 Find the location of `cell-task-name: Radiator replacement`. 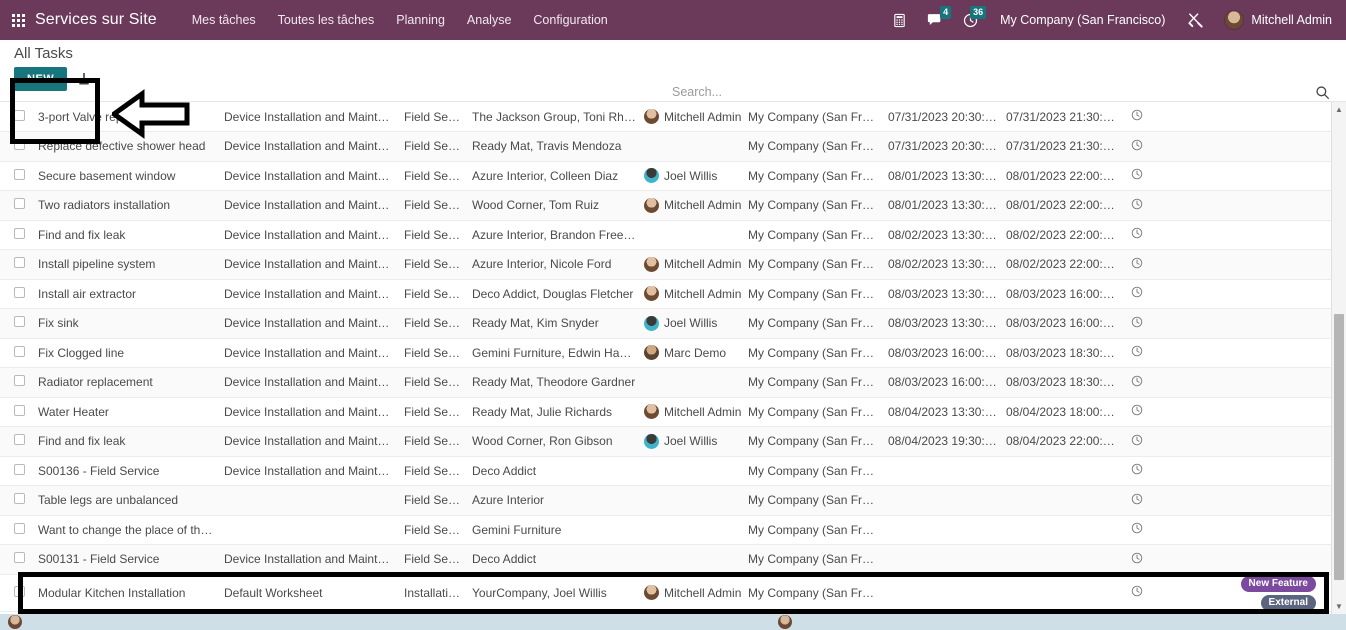

cell-task-name: Radiator replacement is located at coordinates (127, 382).